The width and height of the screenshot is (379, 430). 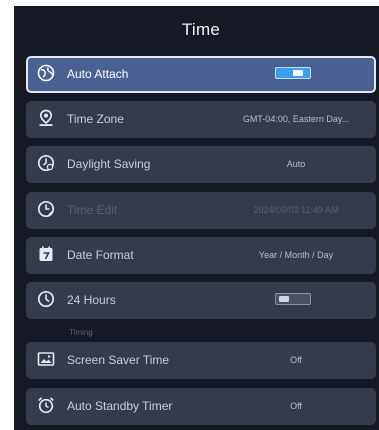 What do you see at coordinates (293, 73) in the screenshot?
I see `auto-attach-toggle` at bounding box center [293, 73].